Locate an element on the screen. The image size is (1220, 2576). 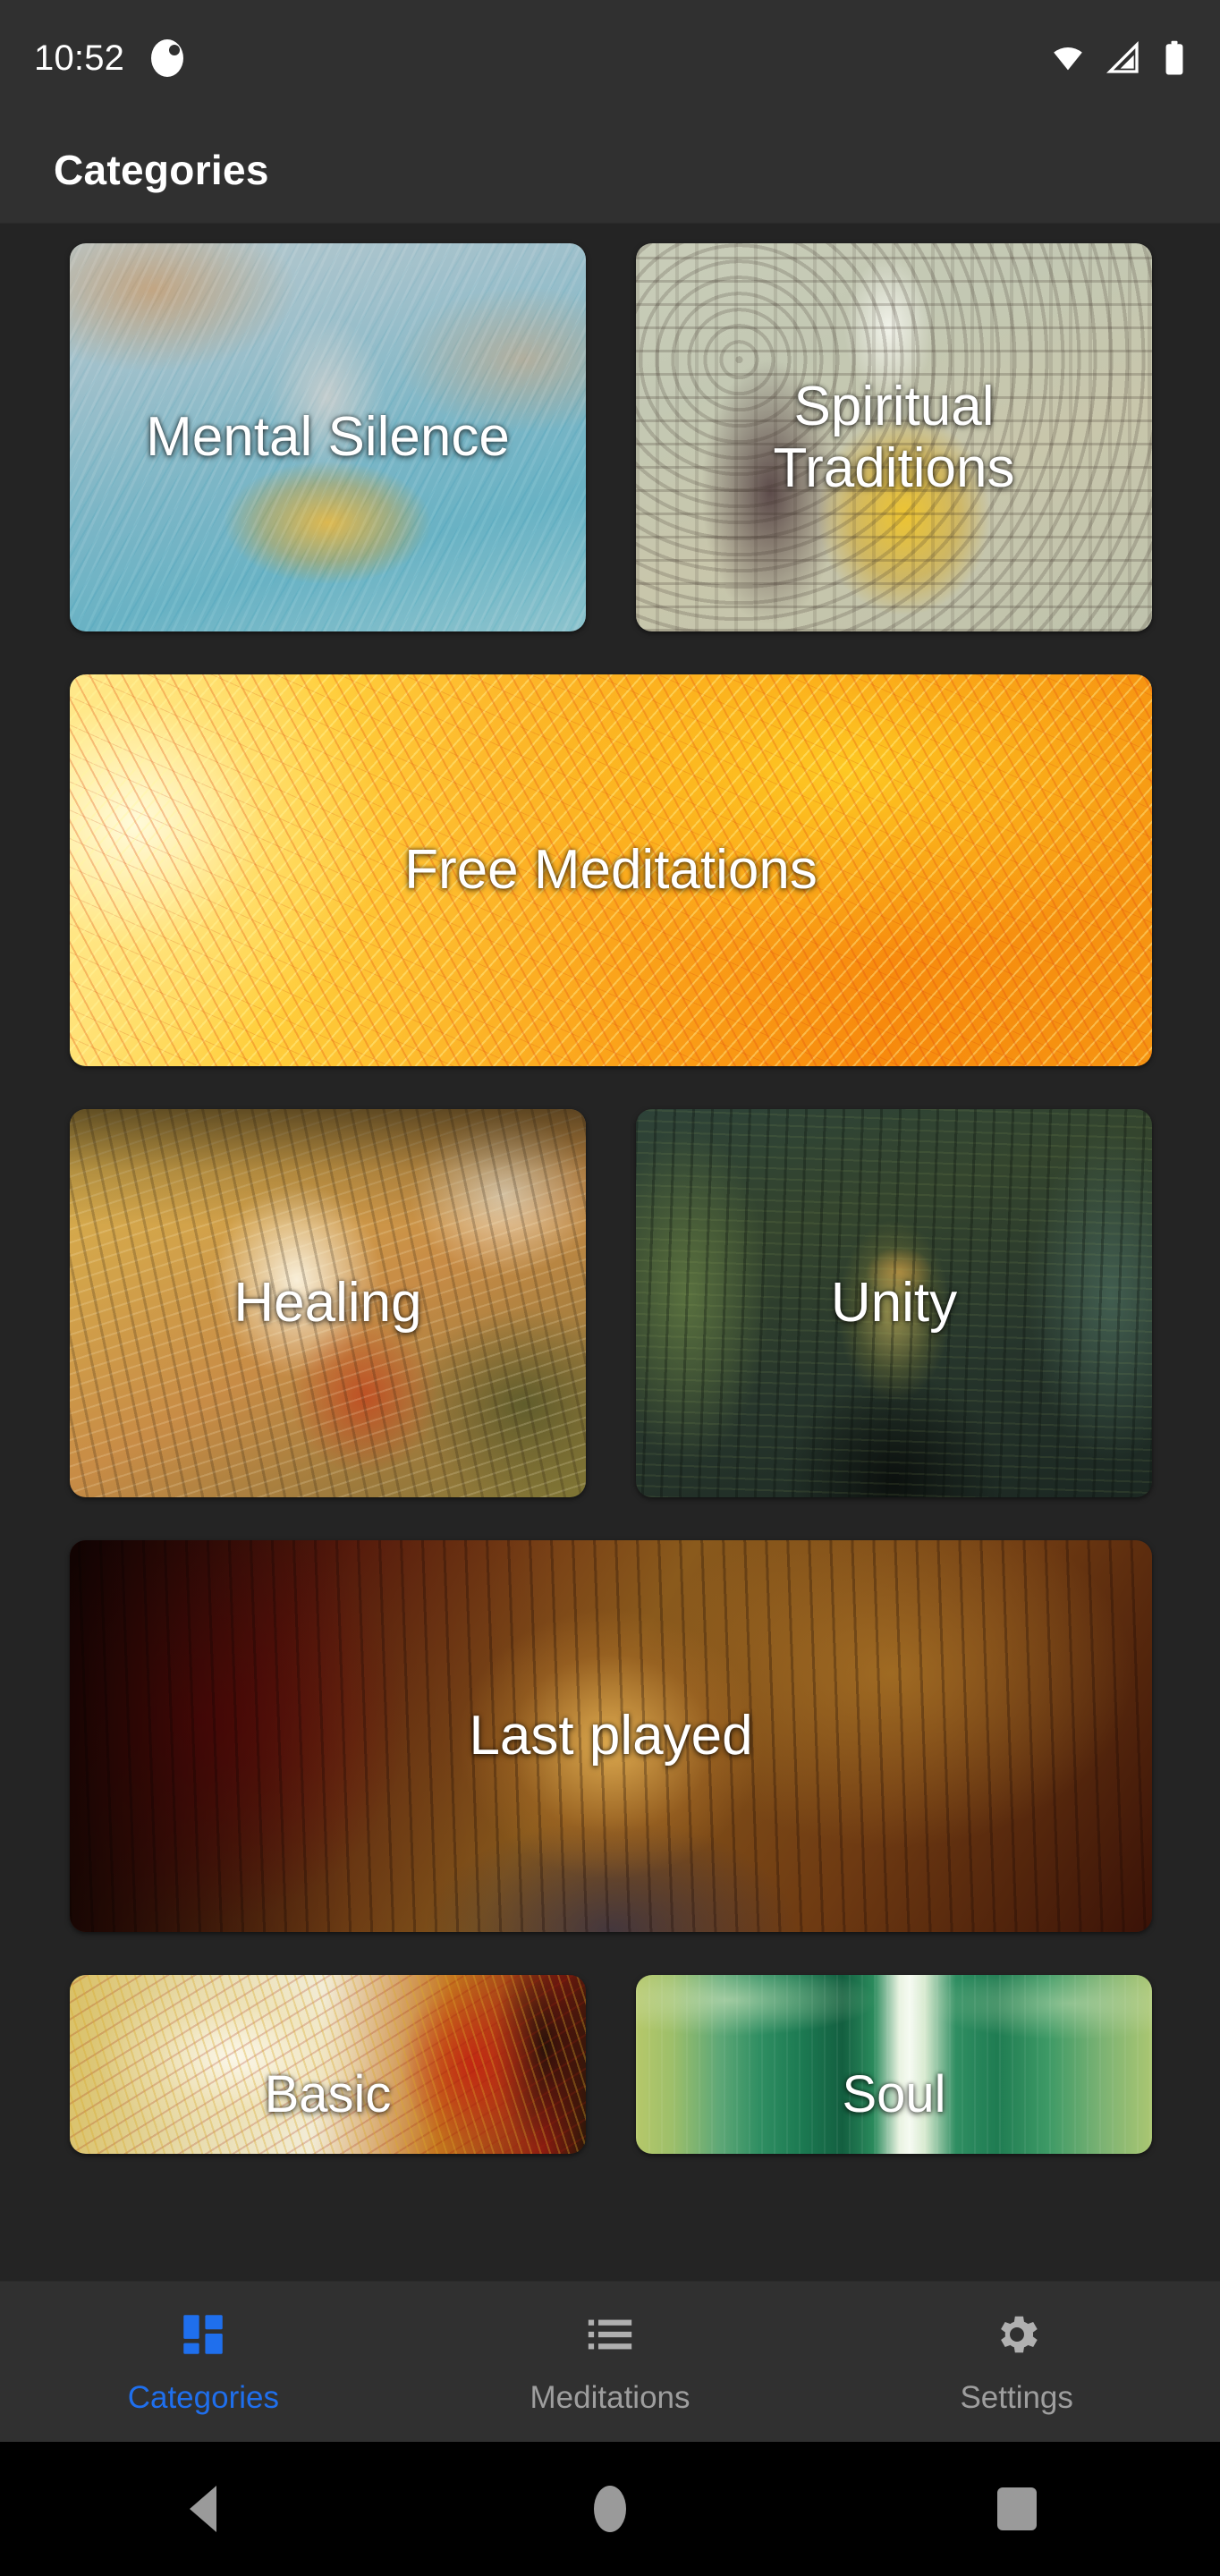
category-card-healing: Healing is located at coordinates (328, 1303).